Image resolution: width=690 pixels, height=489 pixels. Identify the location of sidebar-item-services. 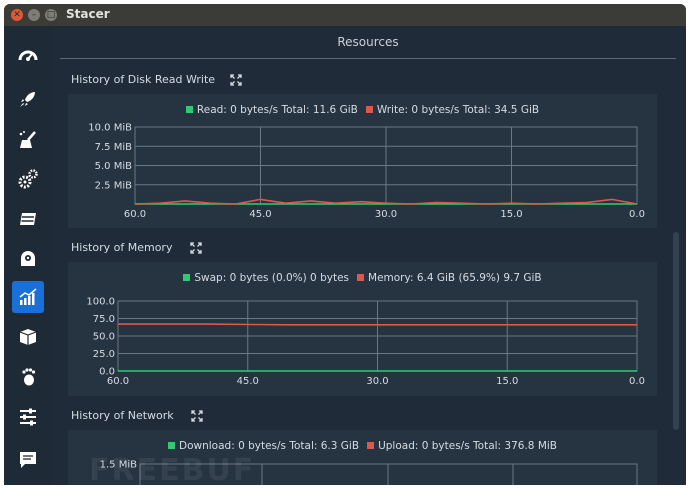
(28, 179).